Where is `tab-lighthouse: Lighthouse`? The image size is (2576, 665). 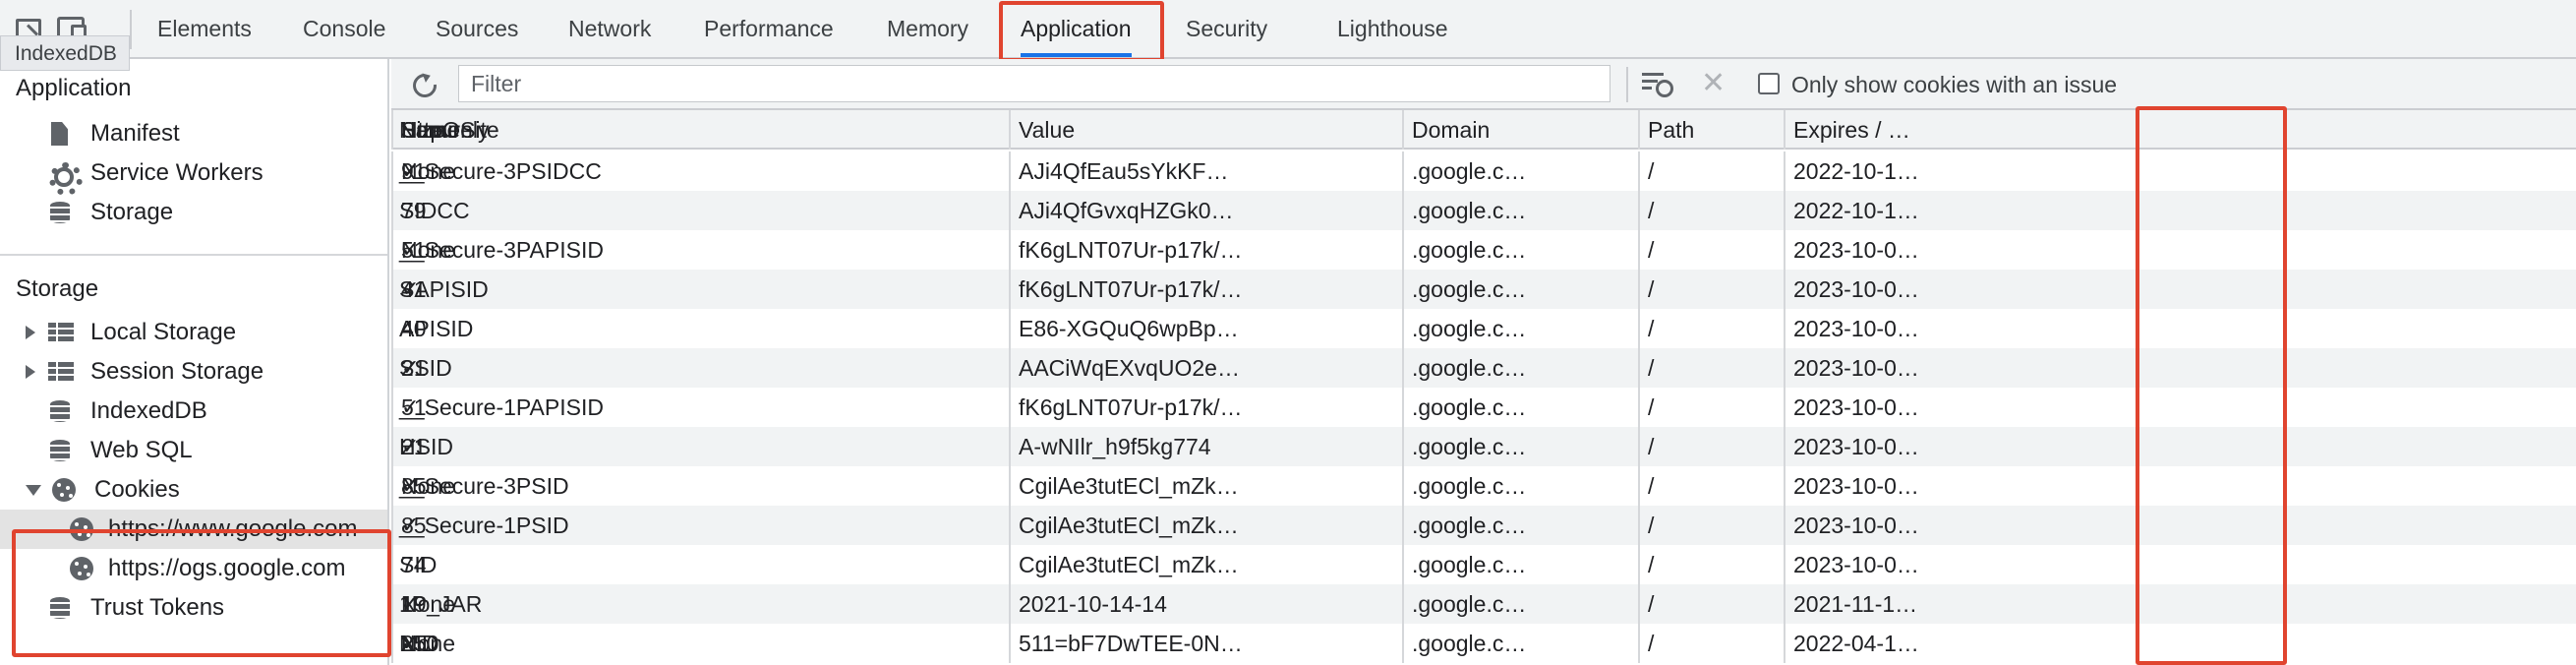
tab-lighthouse: Lighthouse is located at coordinates (1392, 28).